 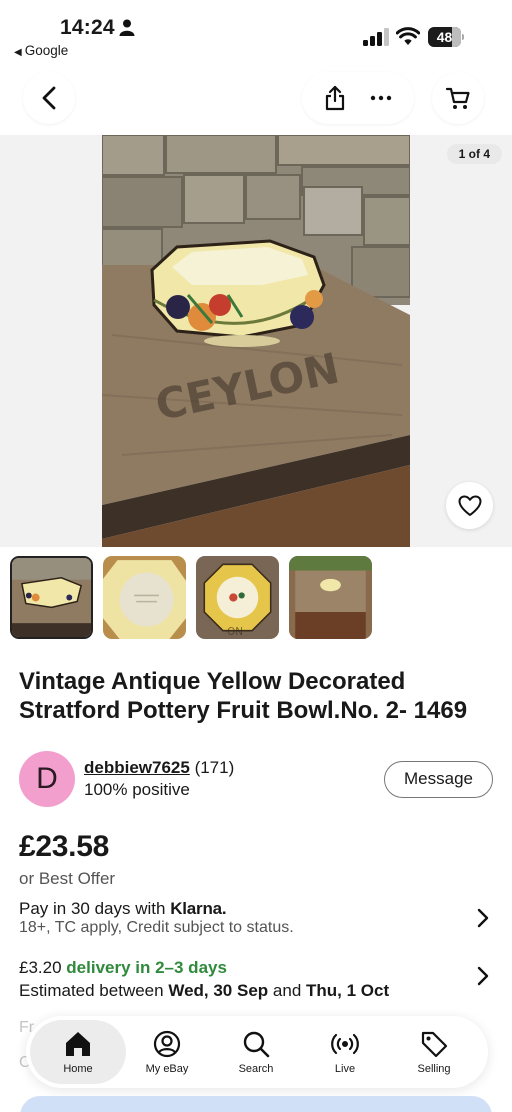 I want to click on battery-level: 48, so click(x=444, y=37).